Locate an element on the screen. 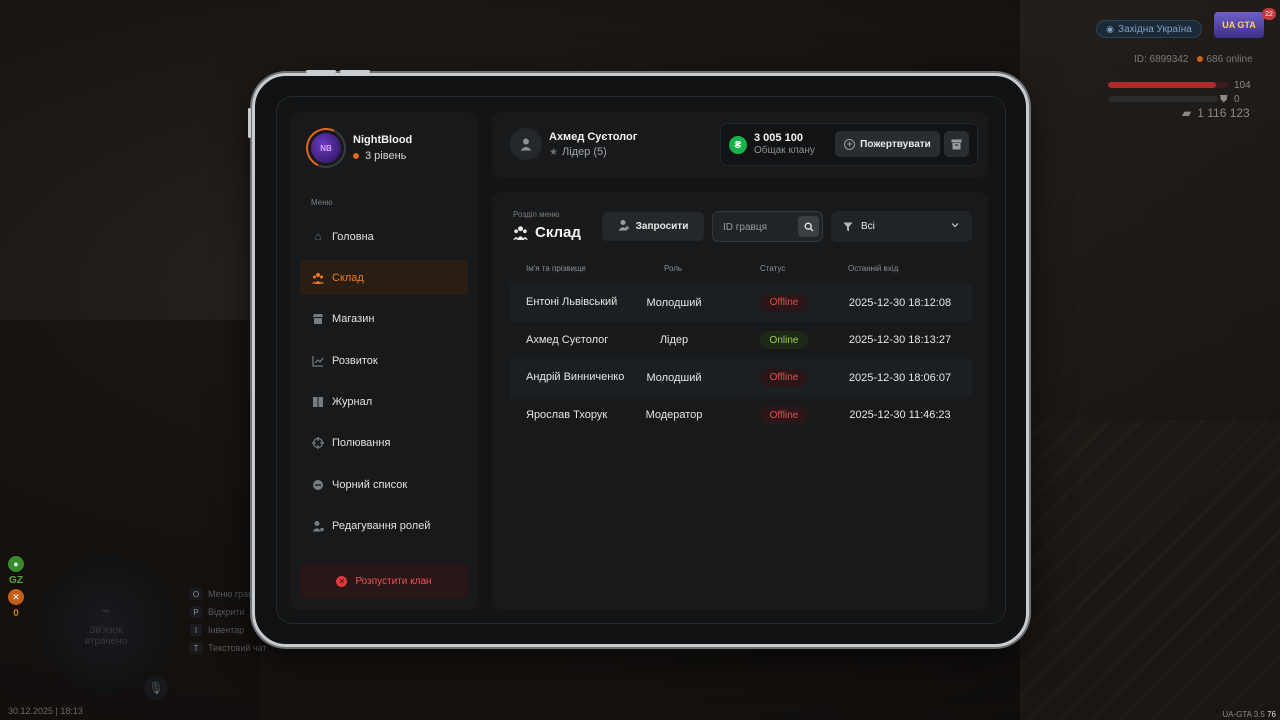 This screenshot has height=720, width=1280. member-role: Модератор is located at coordinates (674, 415).